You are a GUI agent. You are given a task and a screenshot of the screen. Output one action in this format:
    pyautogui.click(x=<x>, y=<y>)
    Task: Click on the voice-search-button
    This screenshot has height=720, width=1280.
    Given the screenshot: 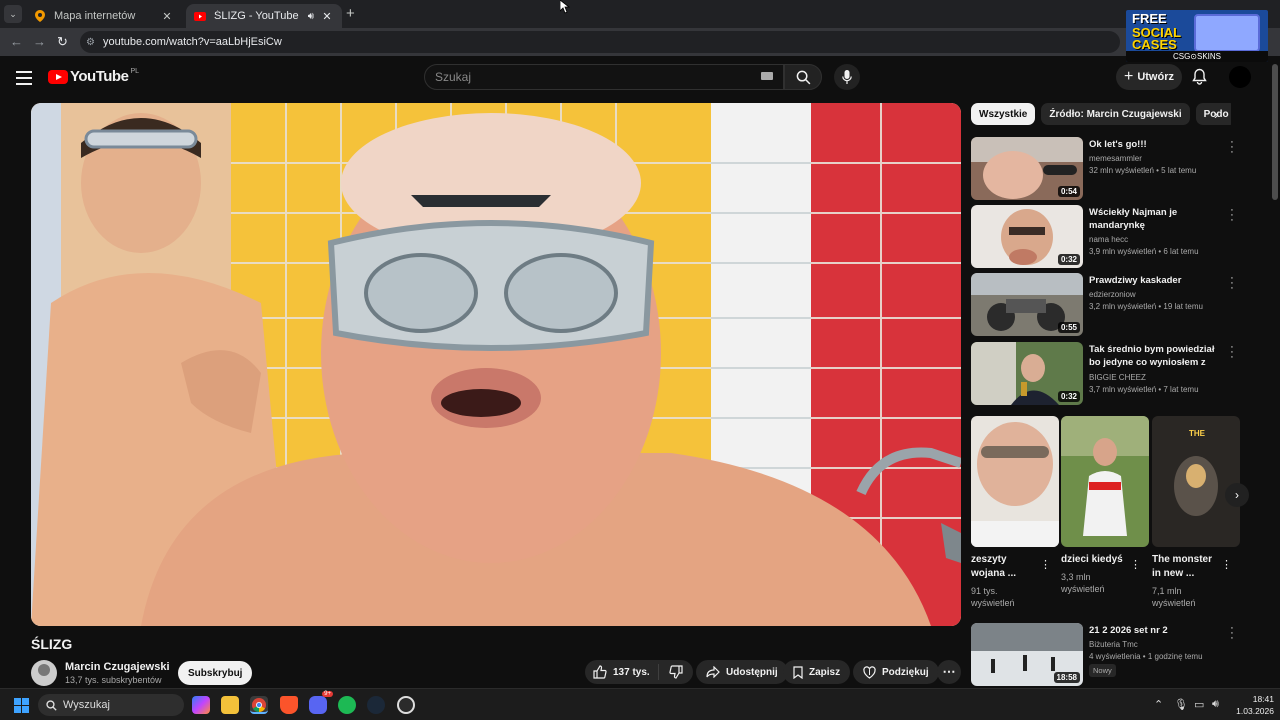 What is the action you would take?
    pyautogui.click(x=847, y=77)
    